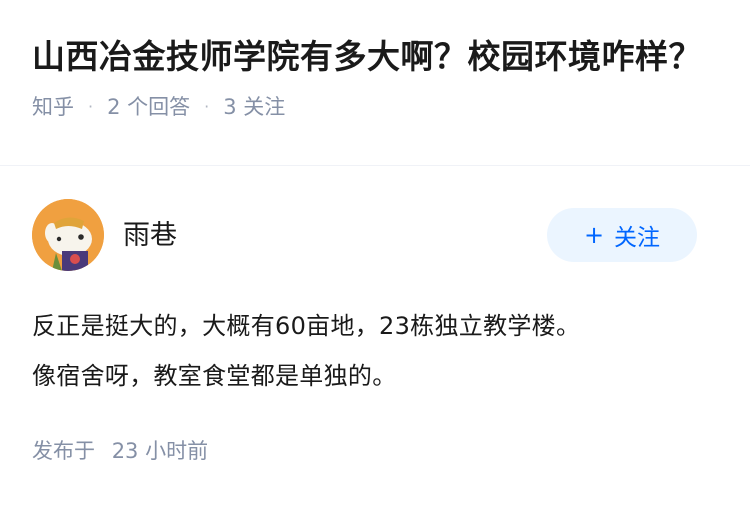 Image resolution: width=750 pixels, height=532 pixels. Describe the element at coordinates (214, 376) in the screenshot. I see `answer-paragraph: 像宿舍呀，教室食堂都是单独的。` at that location.